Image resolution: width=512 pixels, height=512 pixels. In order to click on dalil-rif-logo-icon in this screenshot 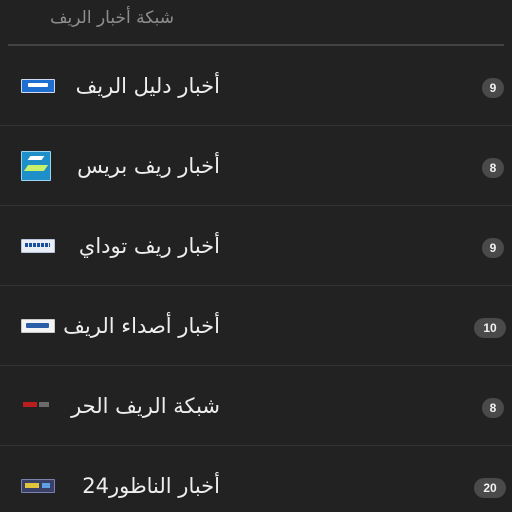, I will do `click(38, 86)`.